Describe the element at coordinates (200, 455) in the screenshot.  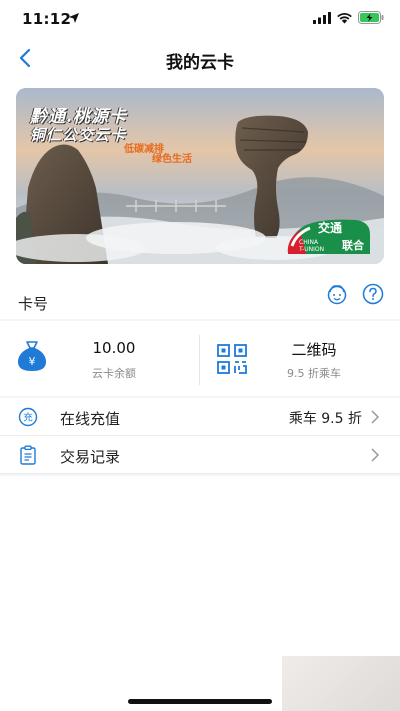
I see `list-item-transactions: 交易记录` at that location.